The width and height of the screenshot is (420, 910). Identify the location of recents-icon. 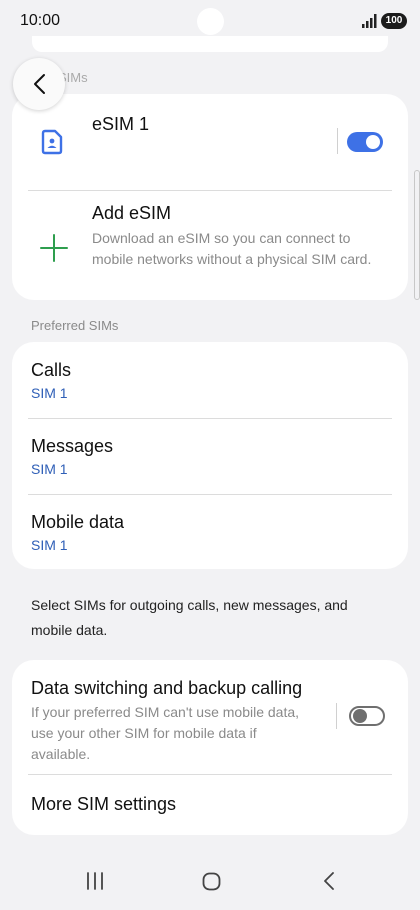
(95, 881).